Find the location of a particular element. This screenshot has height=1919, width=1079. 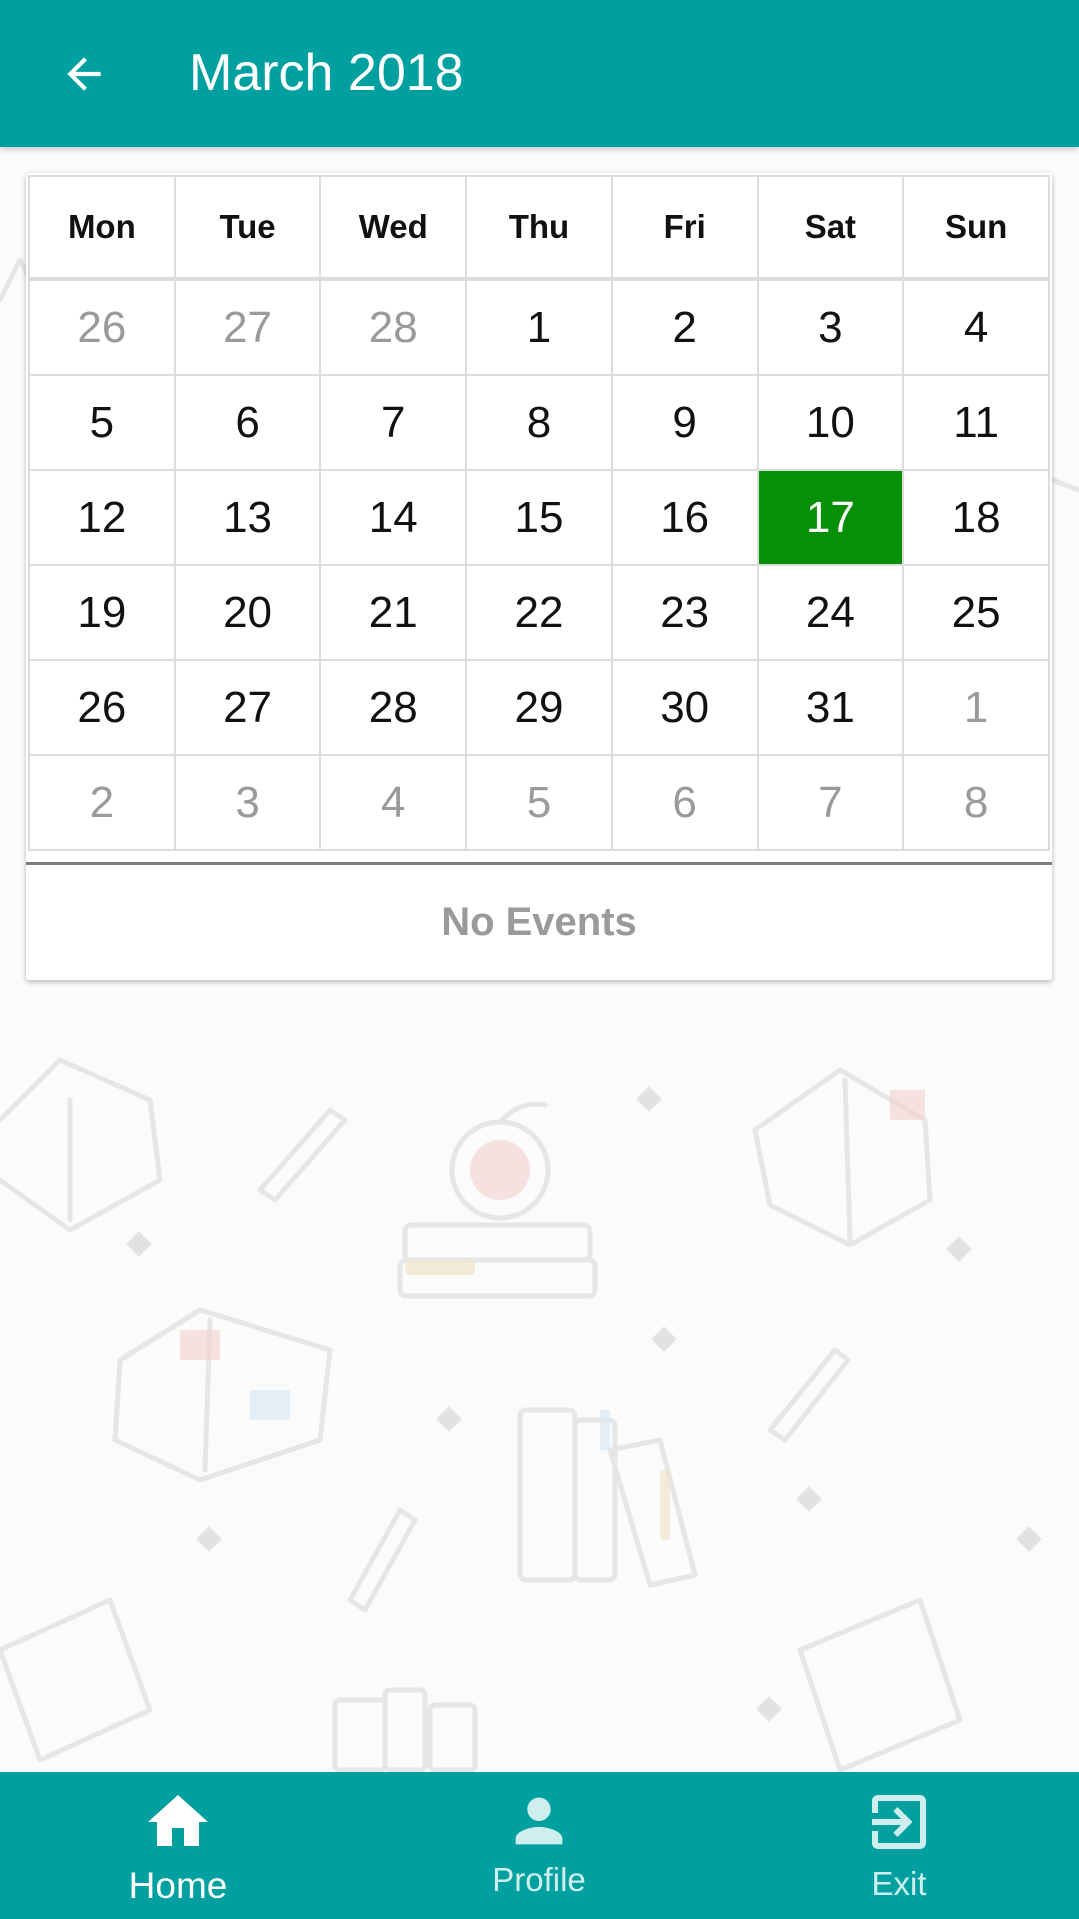

week-row: 5 6 7 8 9 10 11 is located at coordinates (539, 422).